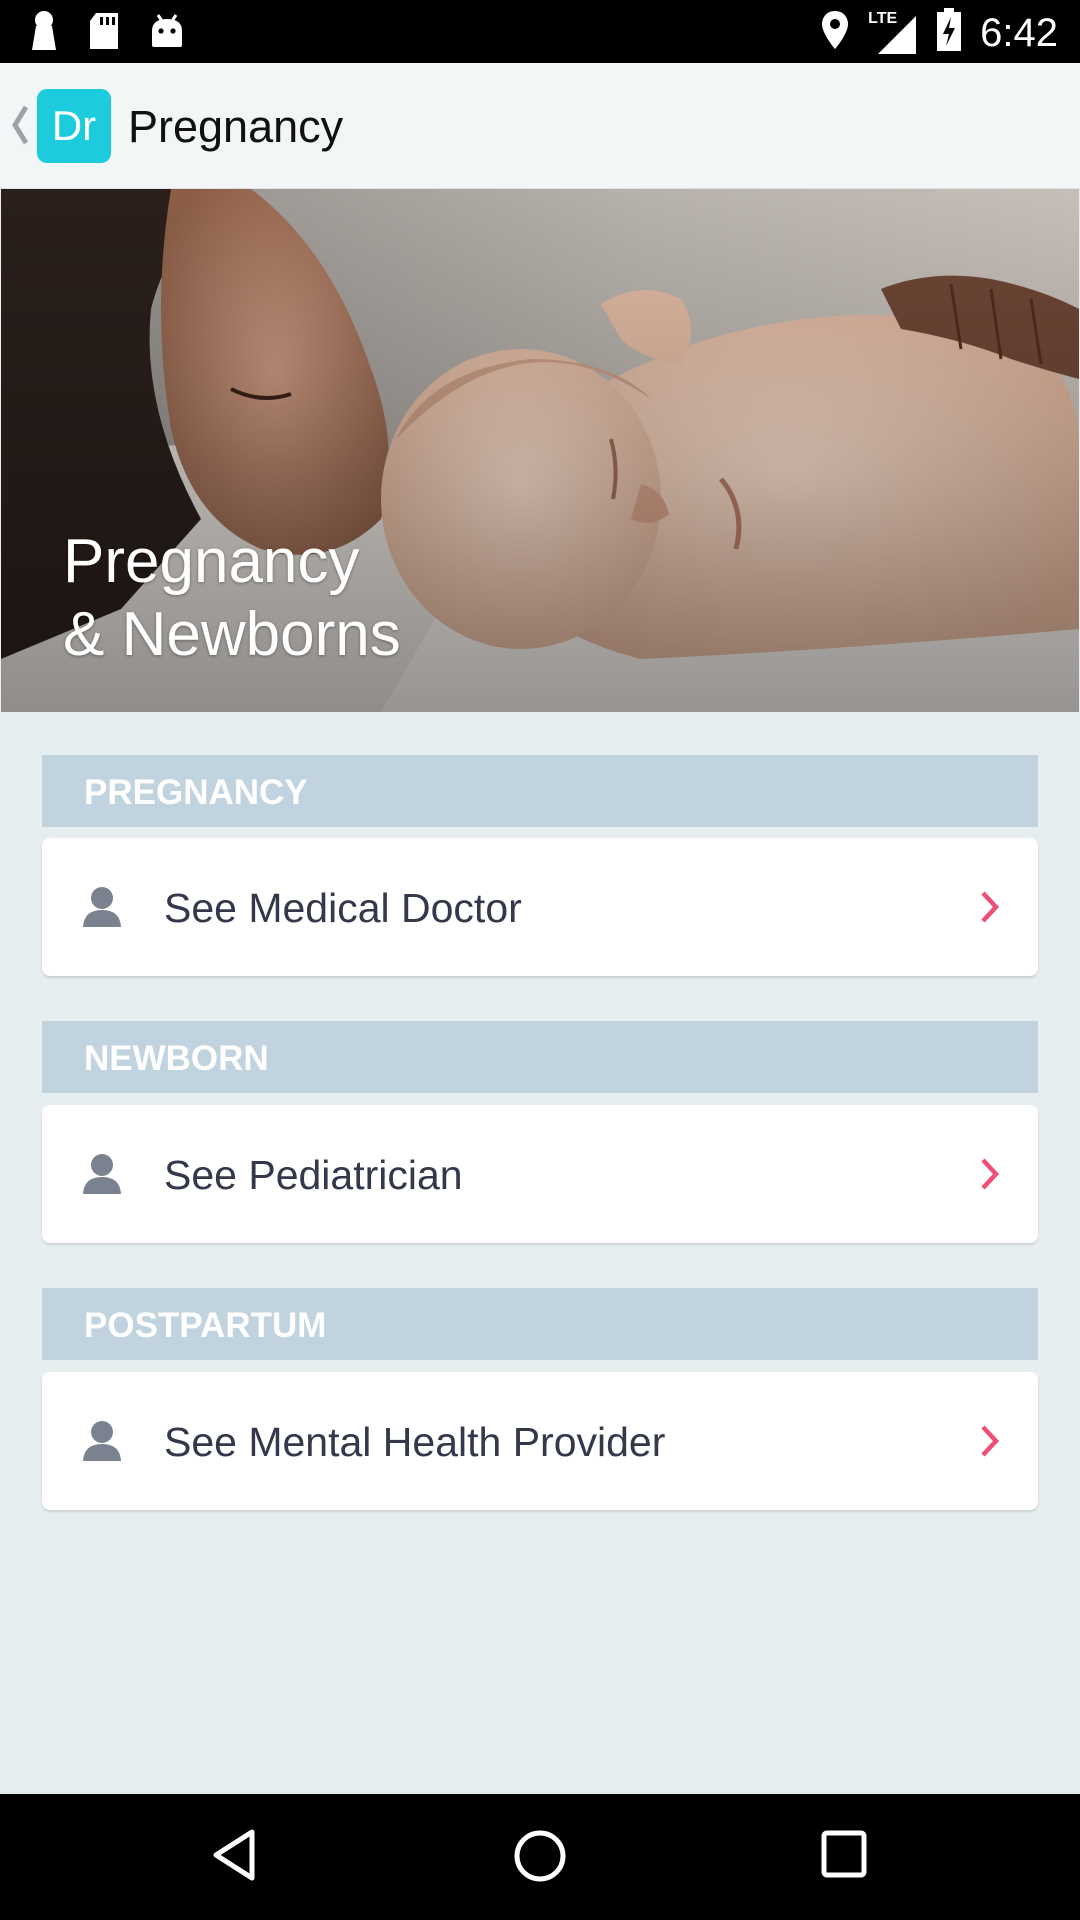 This screenshot has height=1920, width=1080. What do you see at coordinates (343, 908) in the screenshot?
I see `list-item-label: See Medical Doctor` at bounding box center [343, 908].